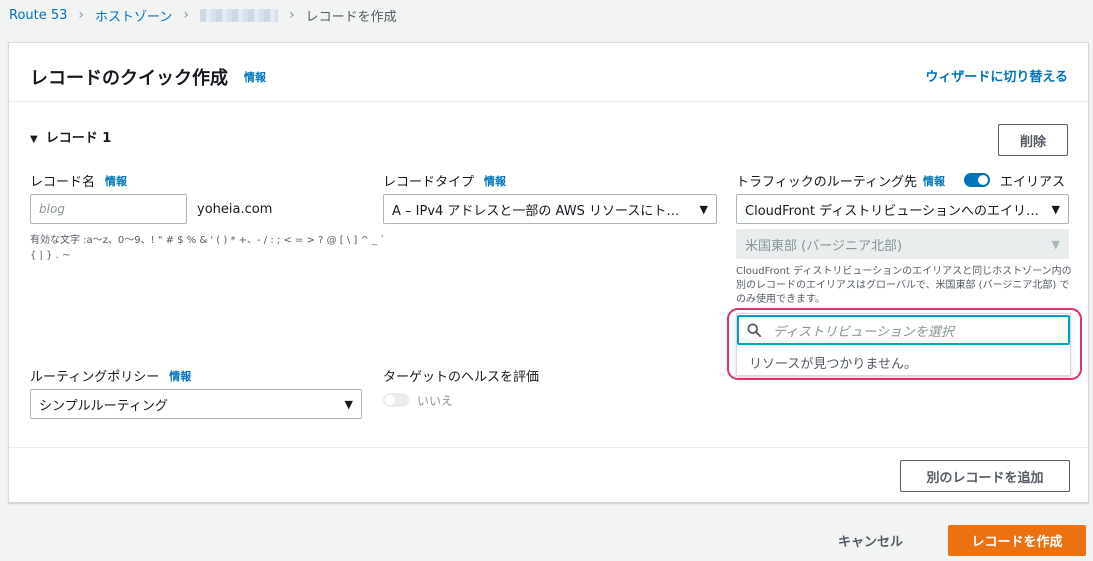  I want to click on record-type-label-row: レコードタイプ 情報, so click(444, 181).